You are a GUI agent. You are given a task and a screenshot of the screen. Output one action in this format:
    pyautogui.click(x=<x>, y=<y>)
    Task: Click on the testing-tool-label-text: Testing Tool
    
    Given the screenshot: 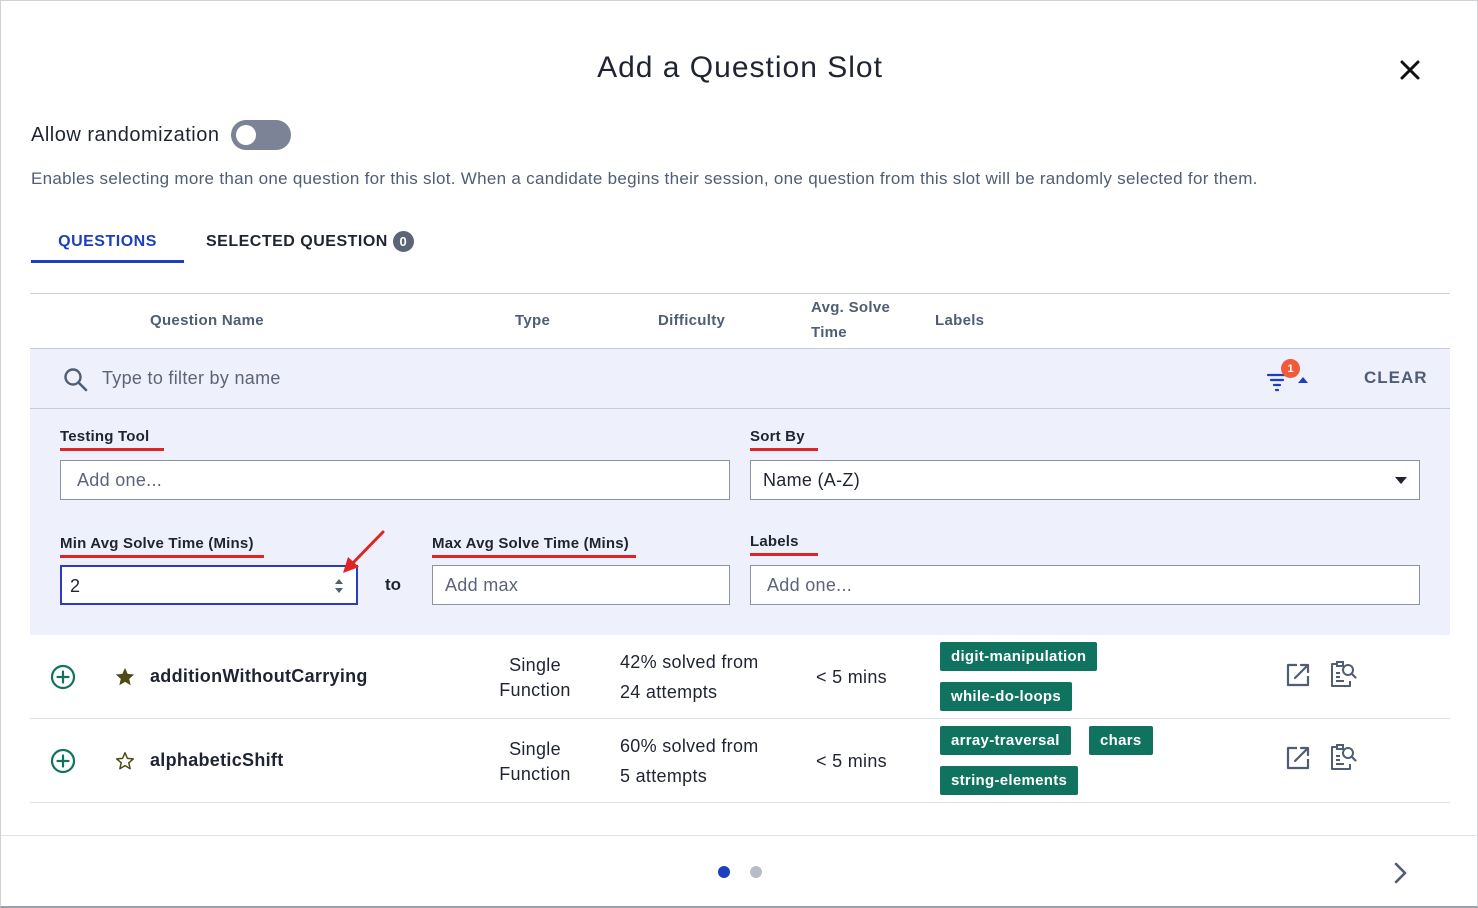 What is the action you would take?
    pyautogui.click(x=105, y=436)
    